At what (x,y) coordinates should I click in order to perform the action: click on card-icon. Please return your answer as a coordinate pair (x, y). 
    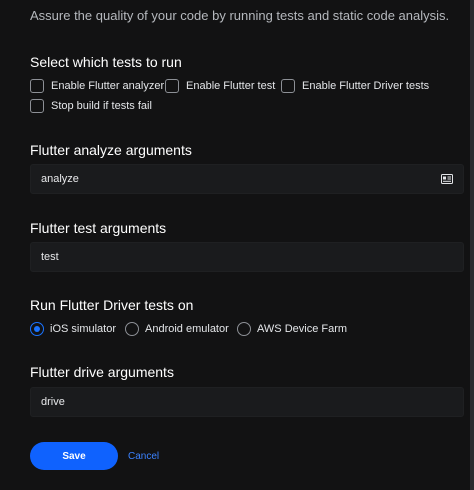
    Looking at the image, I should click on (447, 179).